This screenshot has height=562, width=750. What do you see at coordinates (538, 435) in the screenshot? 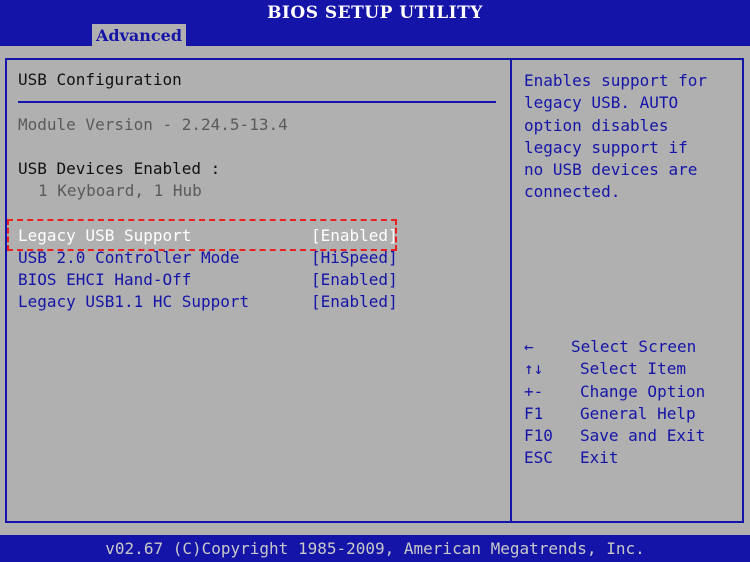
I see `f10-key: F10` at bounding box center [538, 435].